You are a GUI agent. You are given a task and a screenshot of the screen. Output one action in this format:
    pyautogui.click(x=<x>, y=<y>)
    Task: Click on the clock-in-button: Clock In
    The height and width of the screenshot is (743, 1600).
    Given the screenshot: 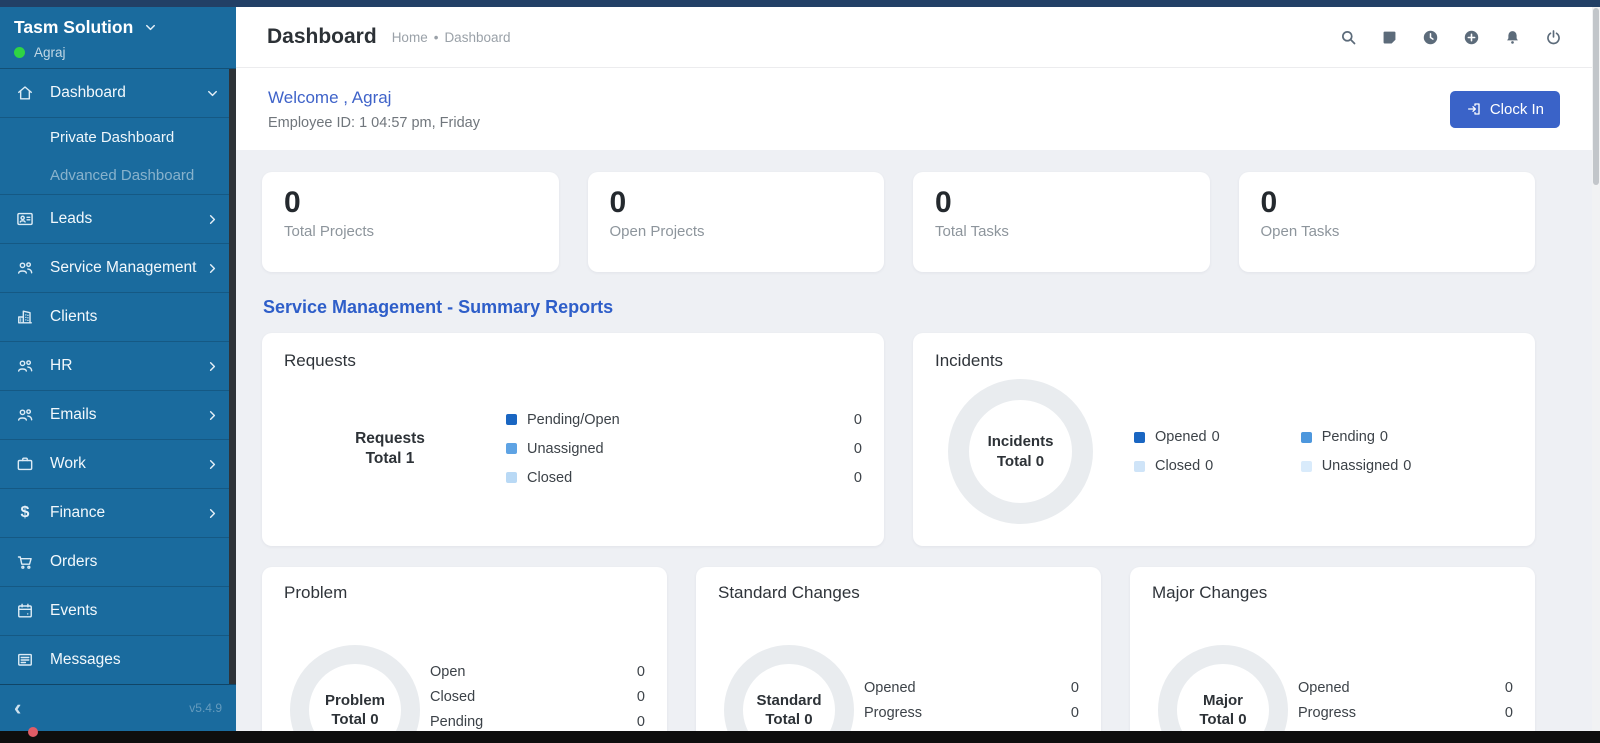 What is the action you would take?
    pyautogui.click(x=1504, y=109)
    